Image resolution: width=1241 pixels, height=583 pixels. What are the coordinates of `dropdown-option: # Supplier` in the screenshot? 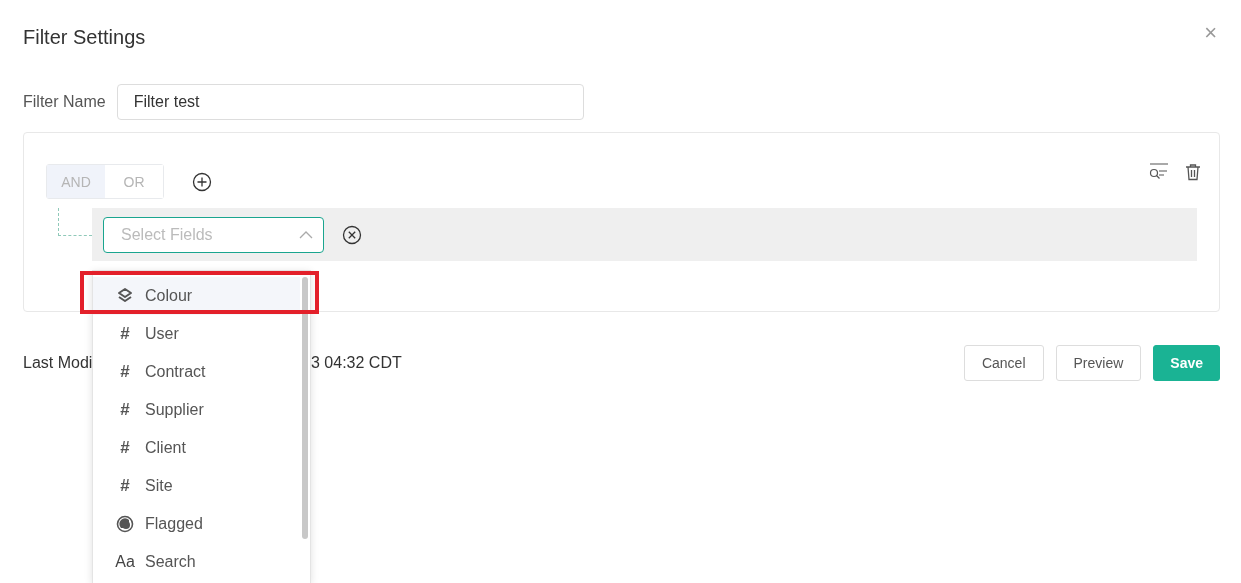 It's located at (196, 410).